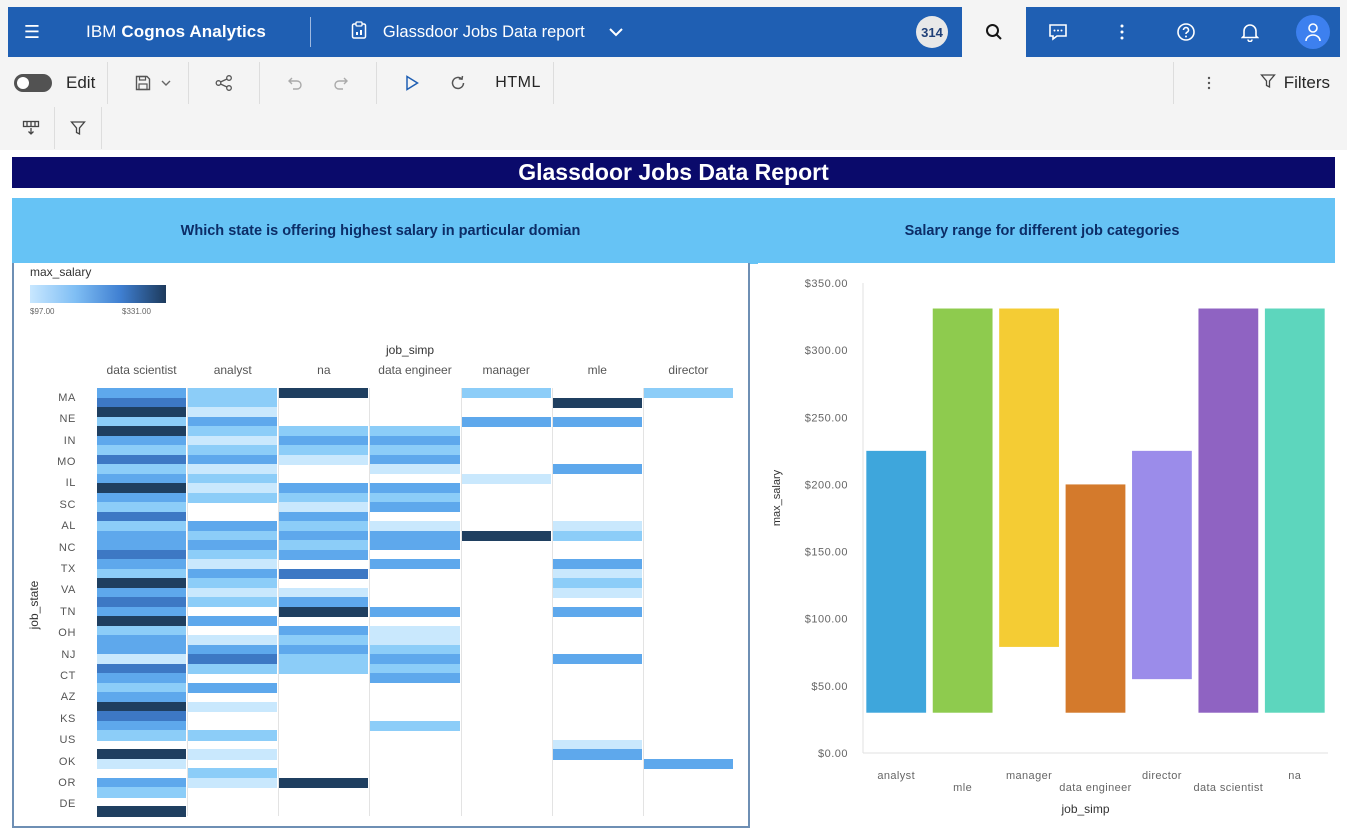 This screenshot has width=1347, height=828. What do you see at coordinates (674, 83) in the screenshot?
I see `report-toolbar: Edit HTML Filters` at bounding box center [674, 83].